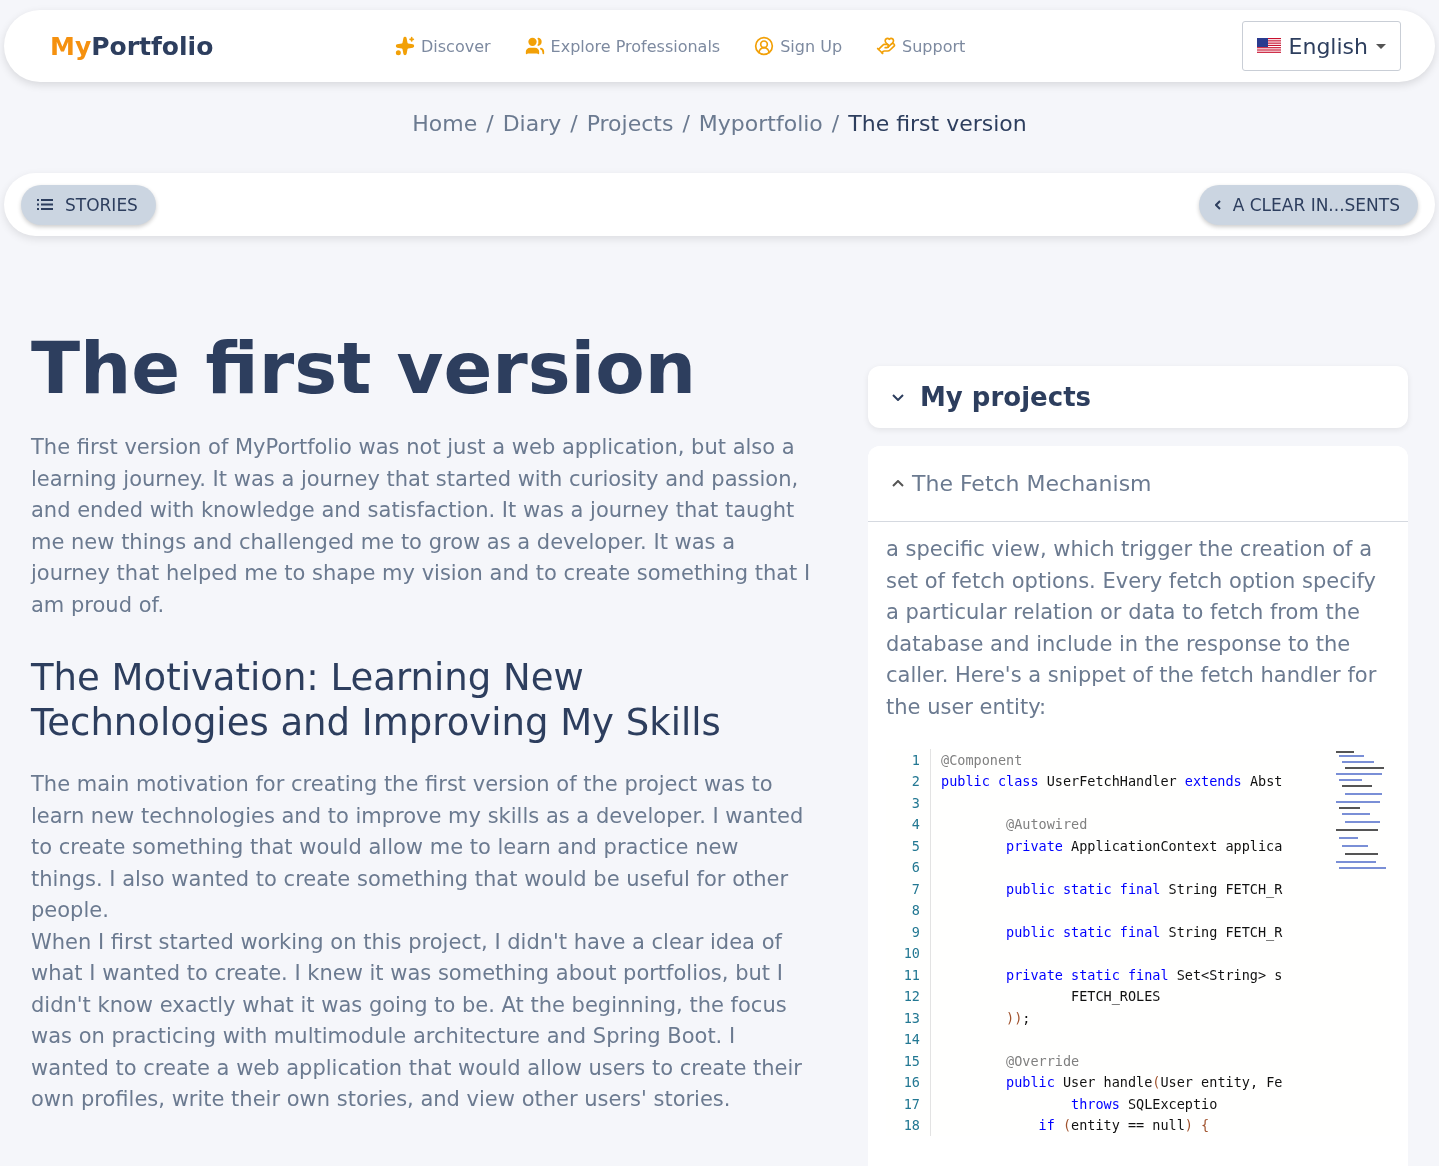 This screenshot has height=1166, width=1439. Describe the element at coordinates (1308, 204) in the screenshot. I see `previous-story-button: A CLEAR IN...SENTS` at that location.